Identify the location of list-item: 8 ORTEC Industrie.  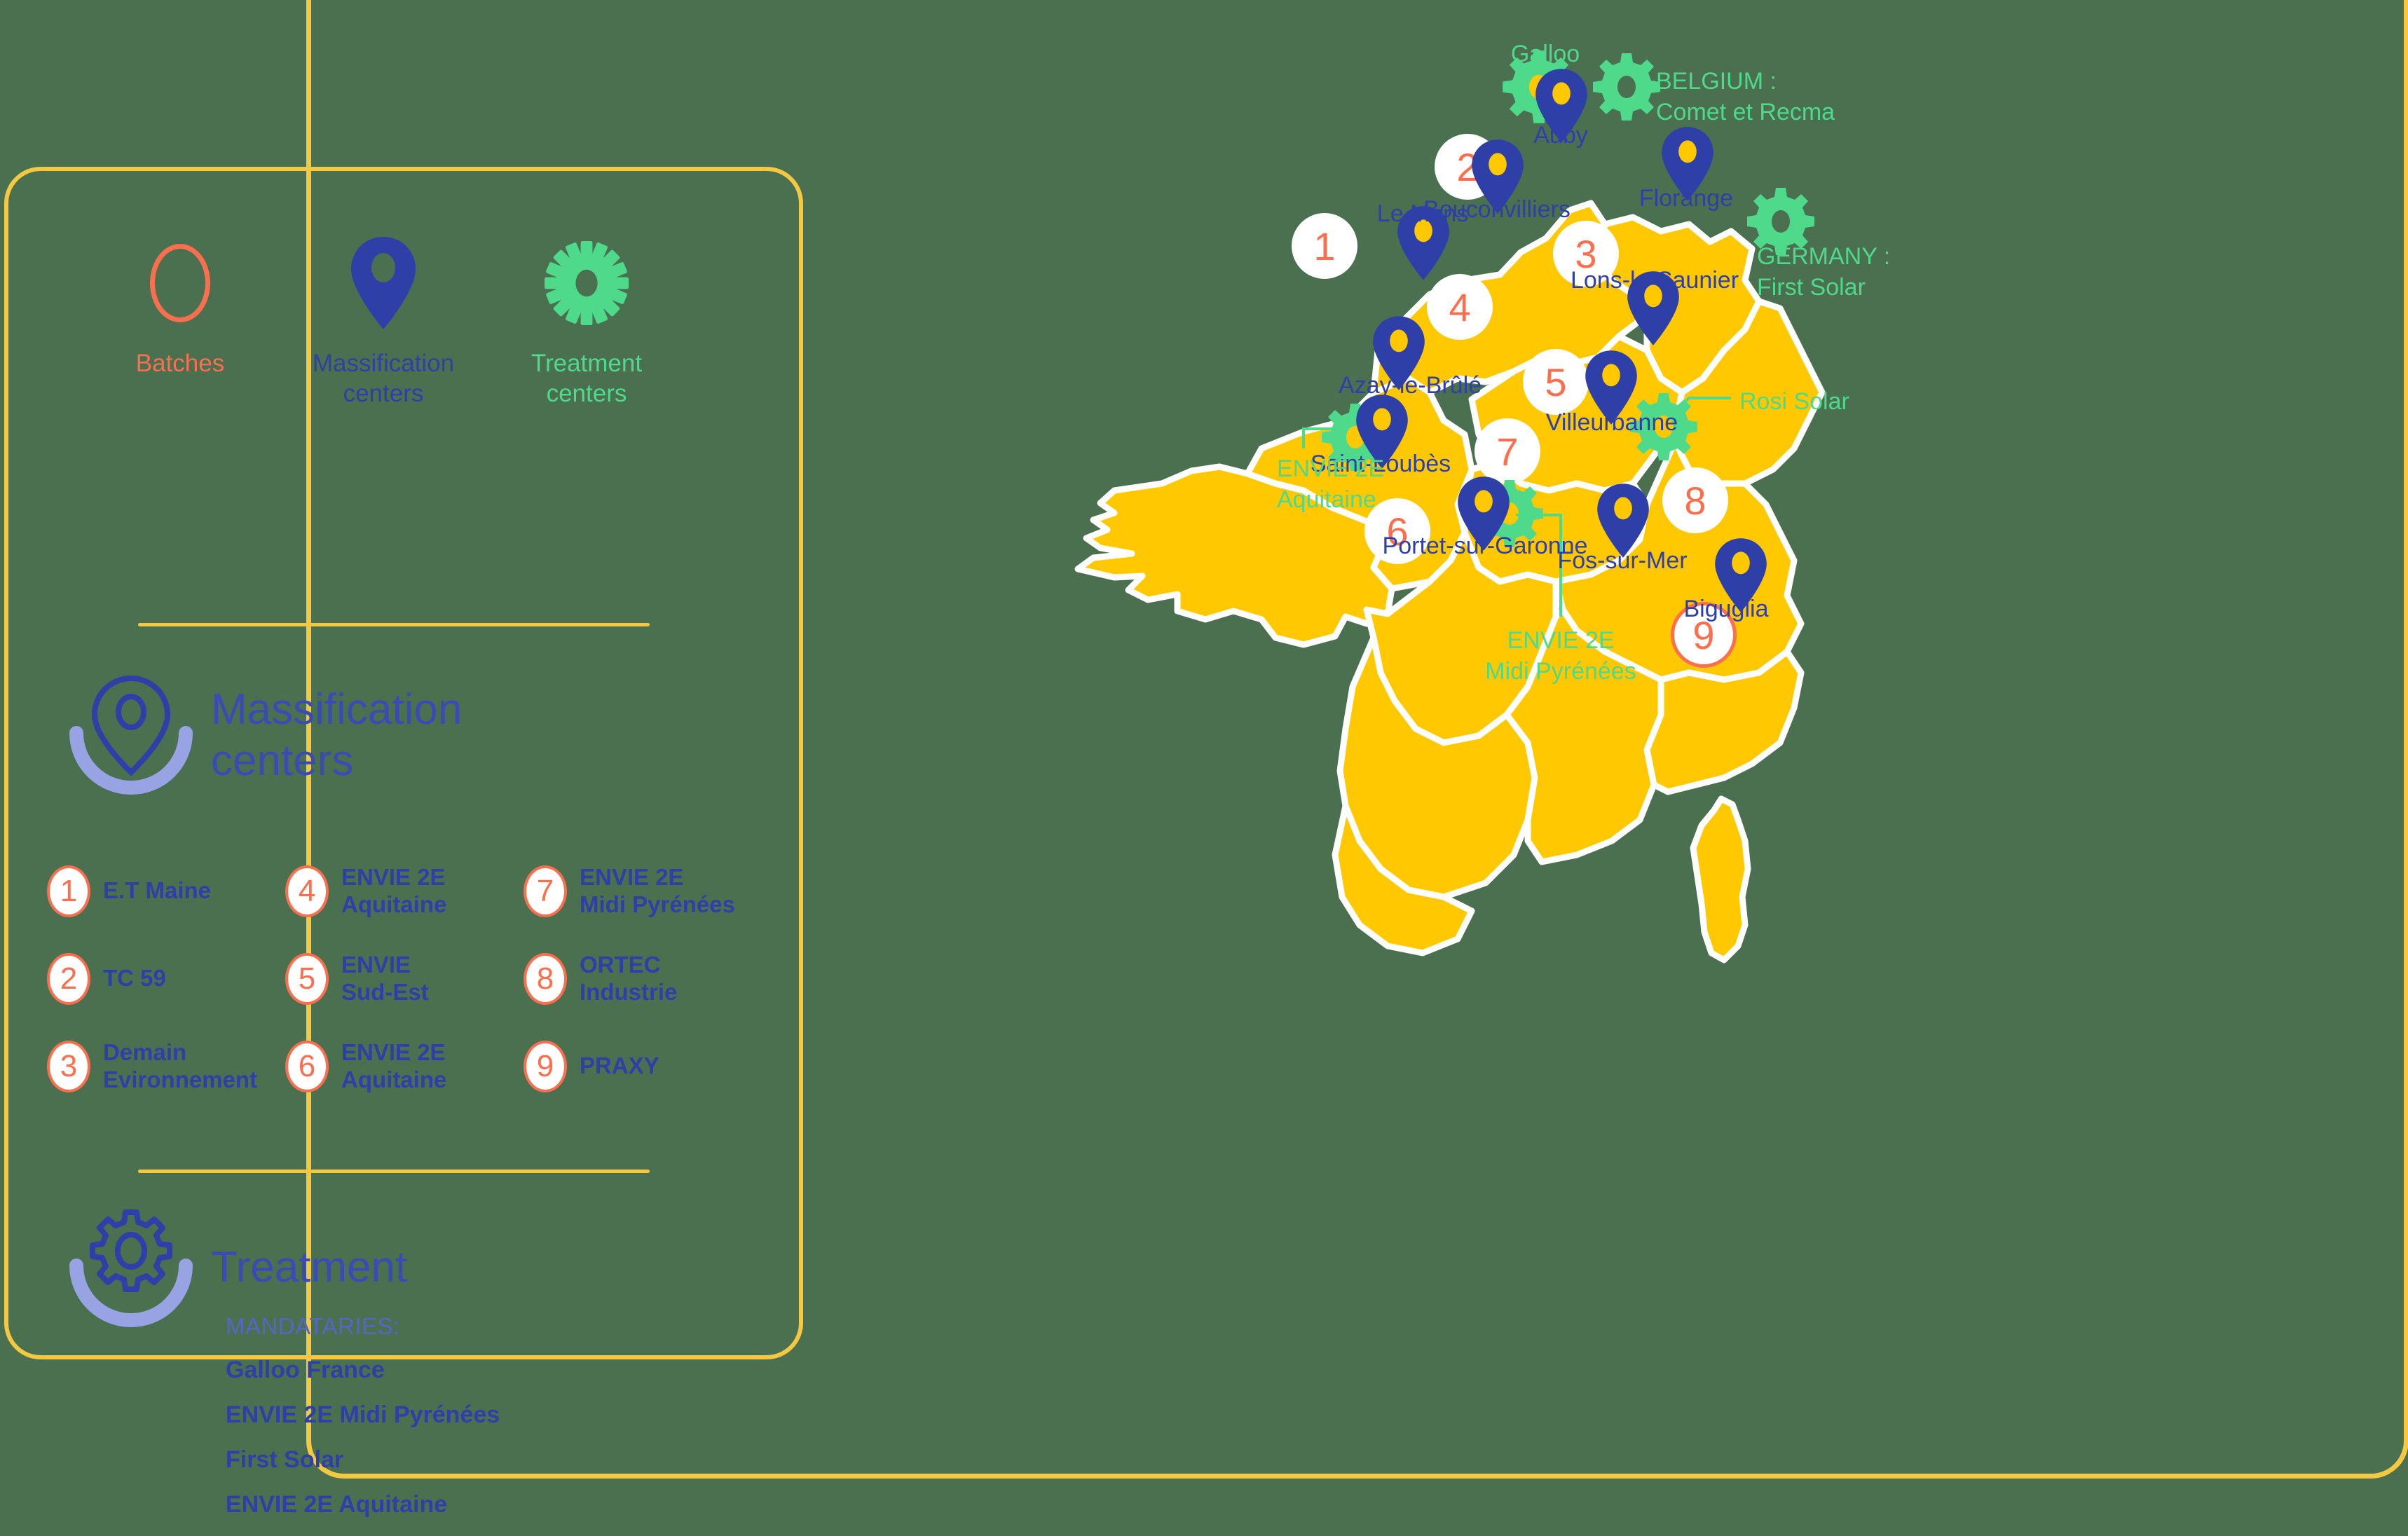
(643, 979).